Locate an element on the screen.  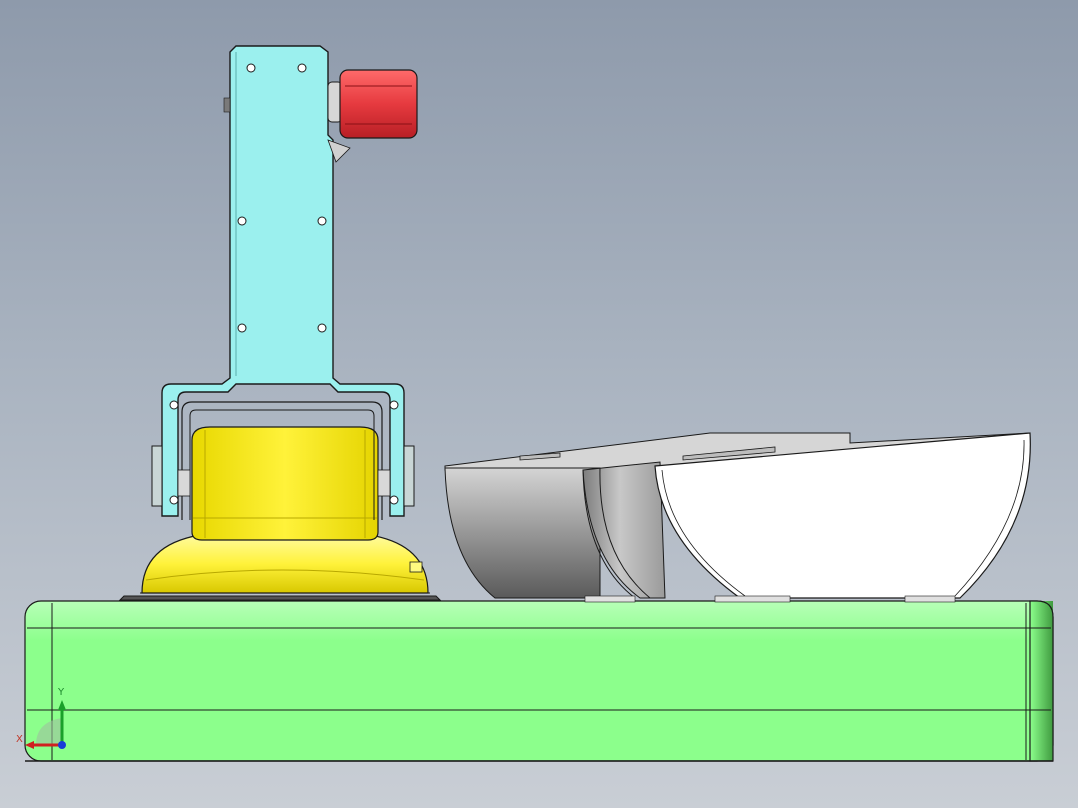
coordinate-triad is located at coordinates (45, 724).